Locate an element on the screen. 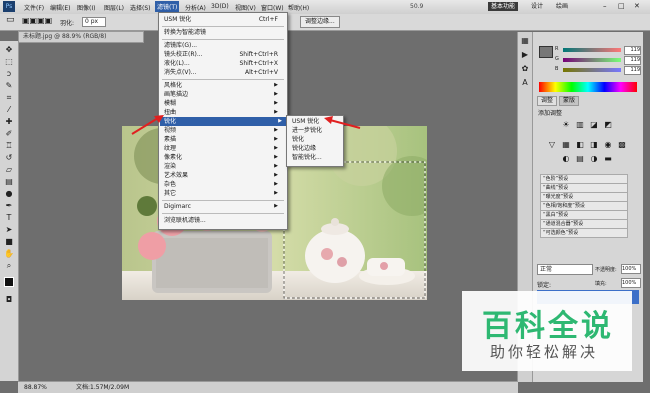 The height and width of the screenshot is (393, 650). channel-mixer-icon: ▩ is located at coordinates (622, 145).